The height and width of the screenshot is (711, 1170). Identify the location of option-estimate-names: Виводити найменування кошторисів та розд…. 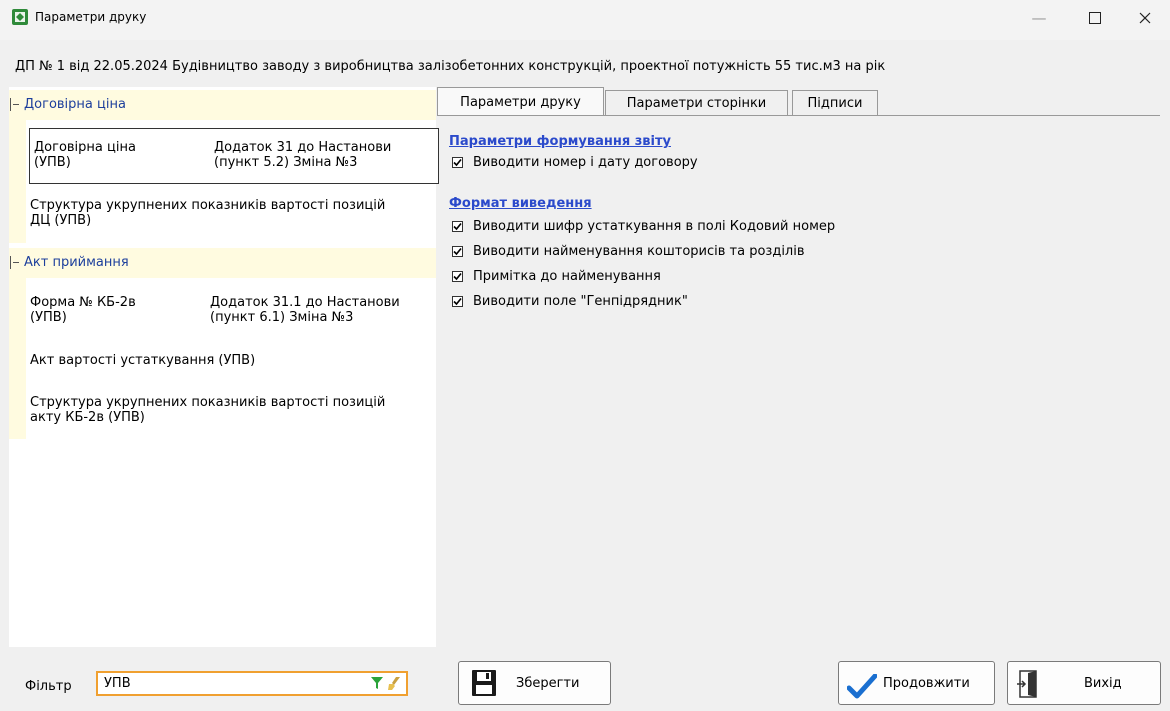
(628, 251).